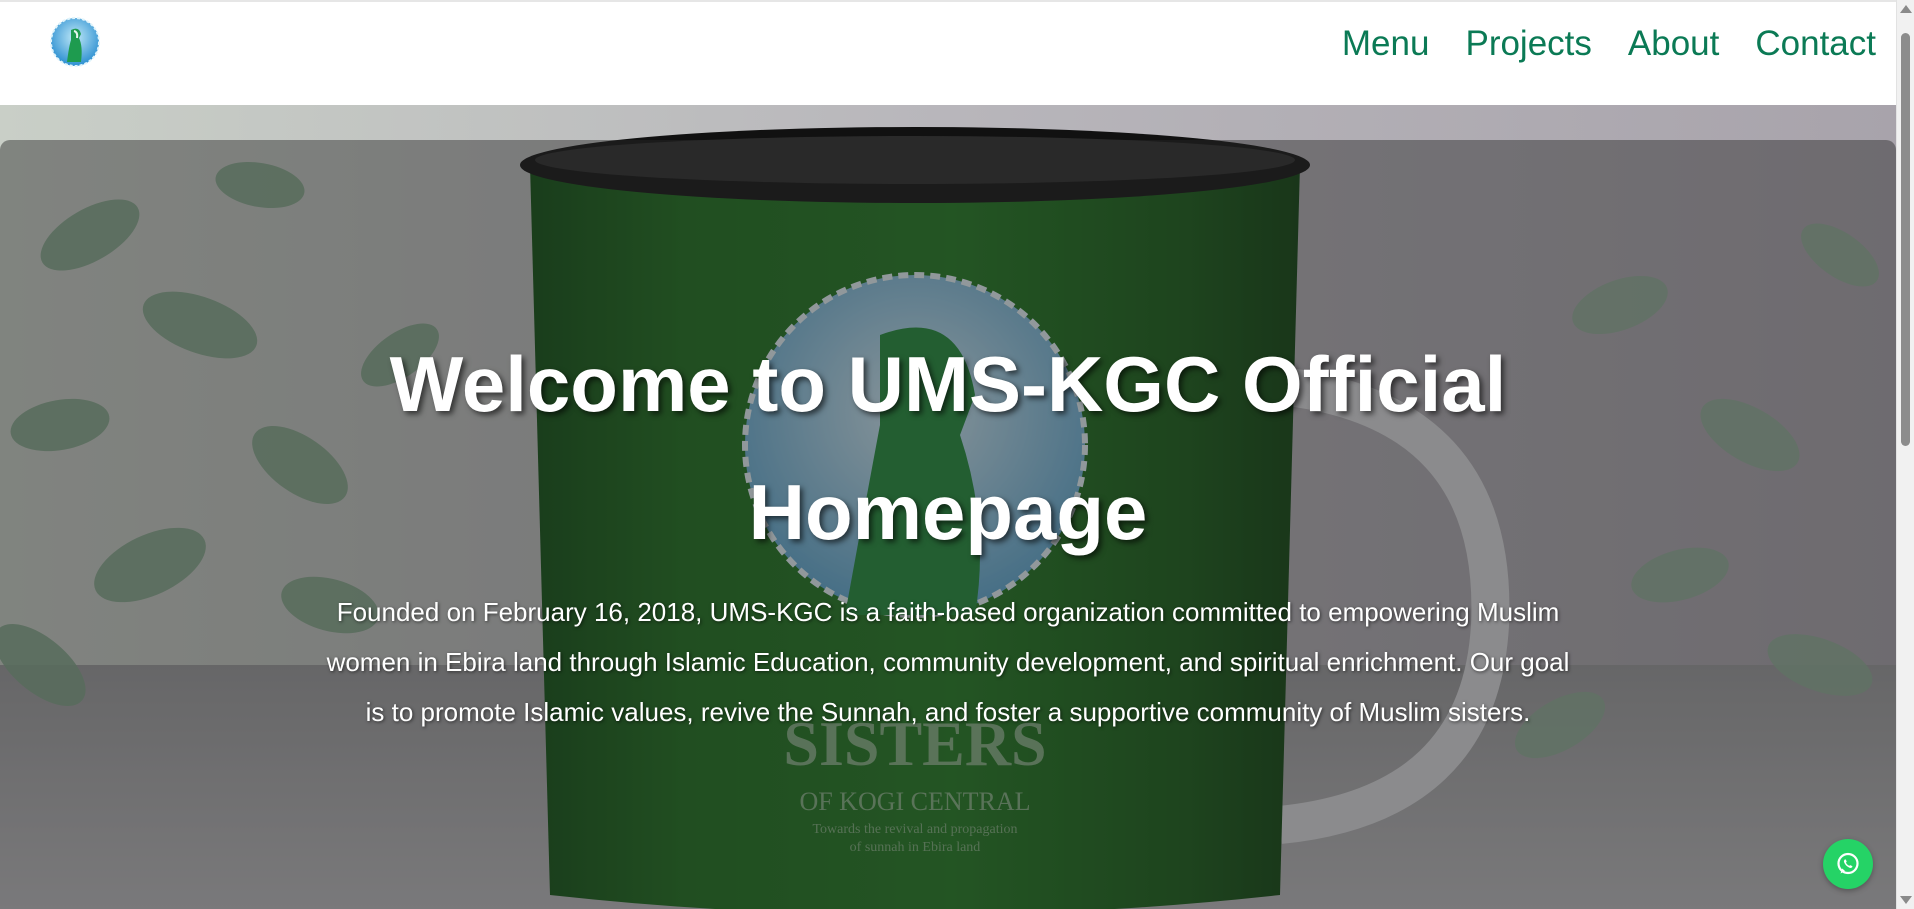  Describe the element at coordinates (1905, 454) in the screenshot. I see `page-scrollbar` at that location.